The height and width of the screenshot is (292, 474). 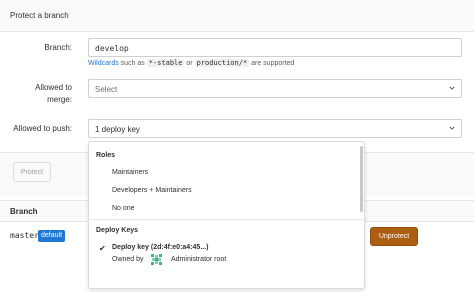 I want to click on deploy-keys-header: Deploy Keys, so click(x=117, y=230).